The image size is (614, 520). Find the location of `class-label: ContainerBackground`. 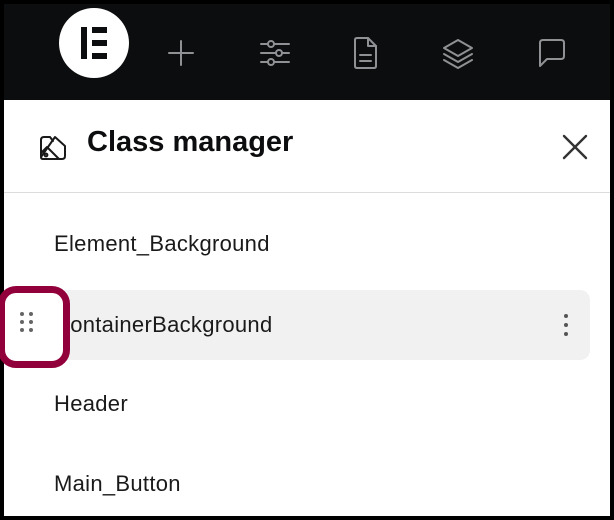

class-label: ContainerBackground is located at coordinates (163, 324).